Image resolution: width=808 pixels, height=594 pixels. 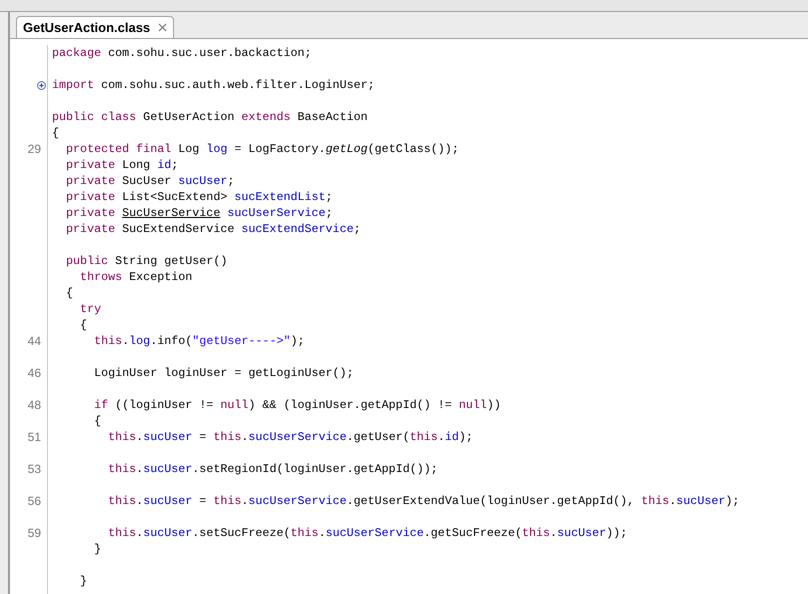 What do you see at coordinates (213, 85) in the screenshot?
I see `code-line: import com.sohu.suc.auth.web.filter.LoginUser;` at bounding box center [213, 85].